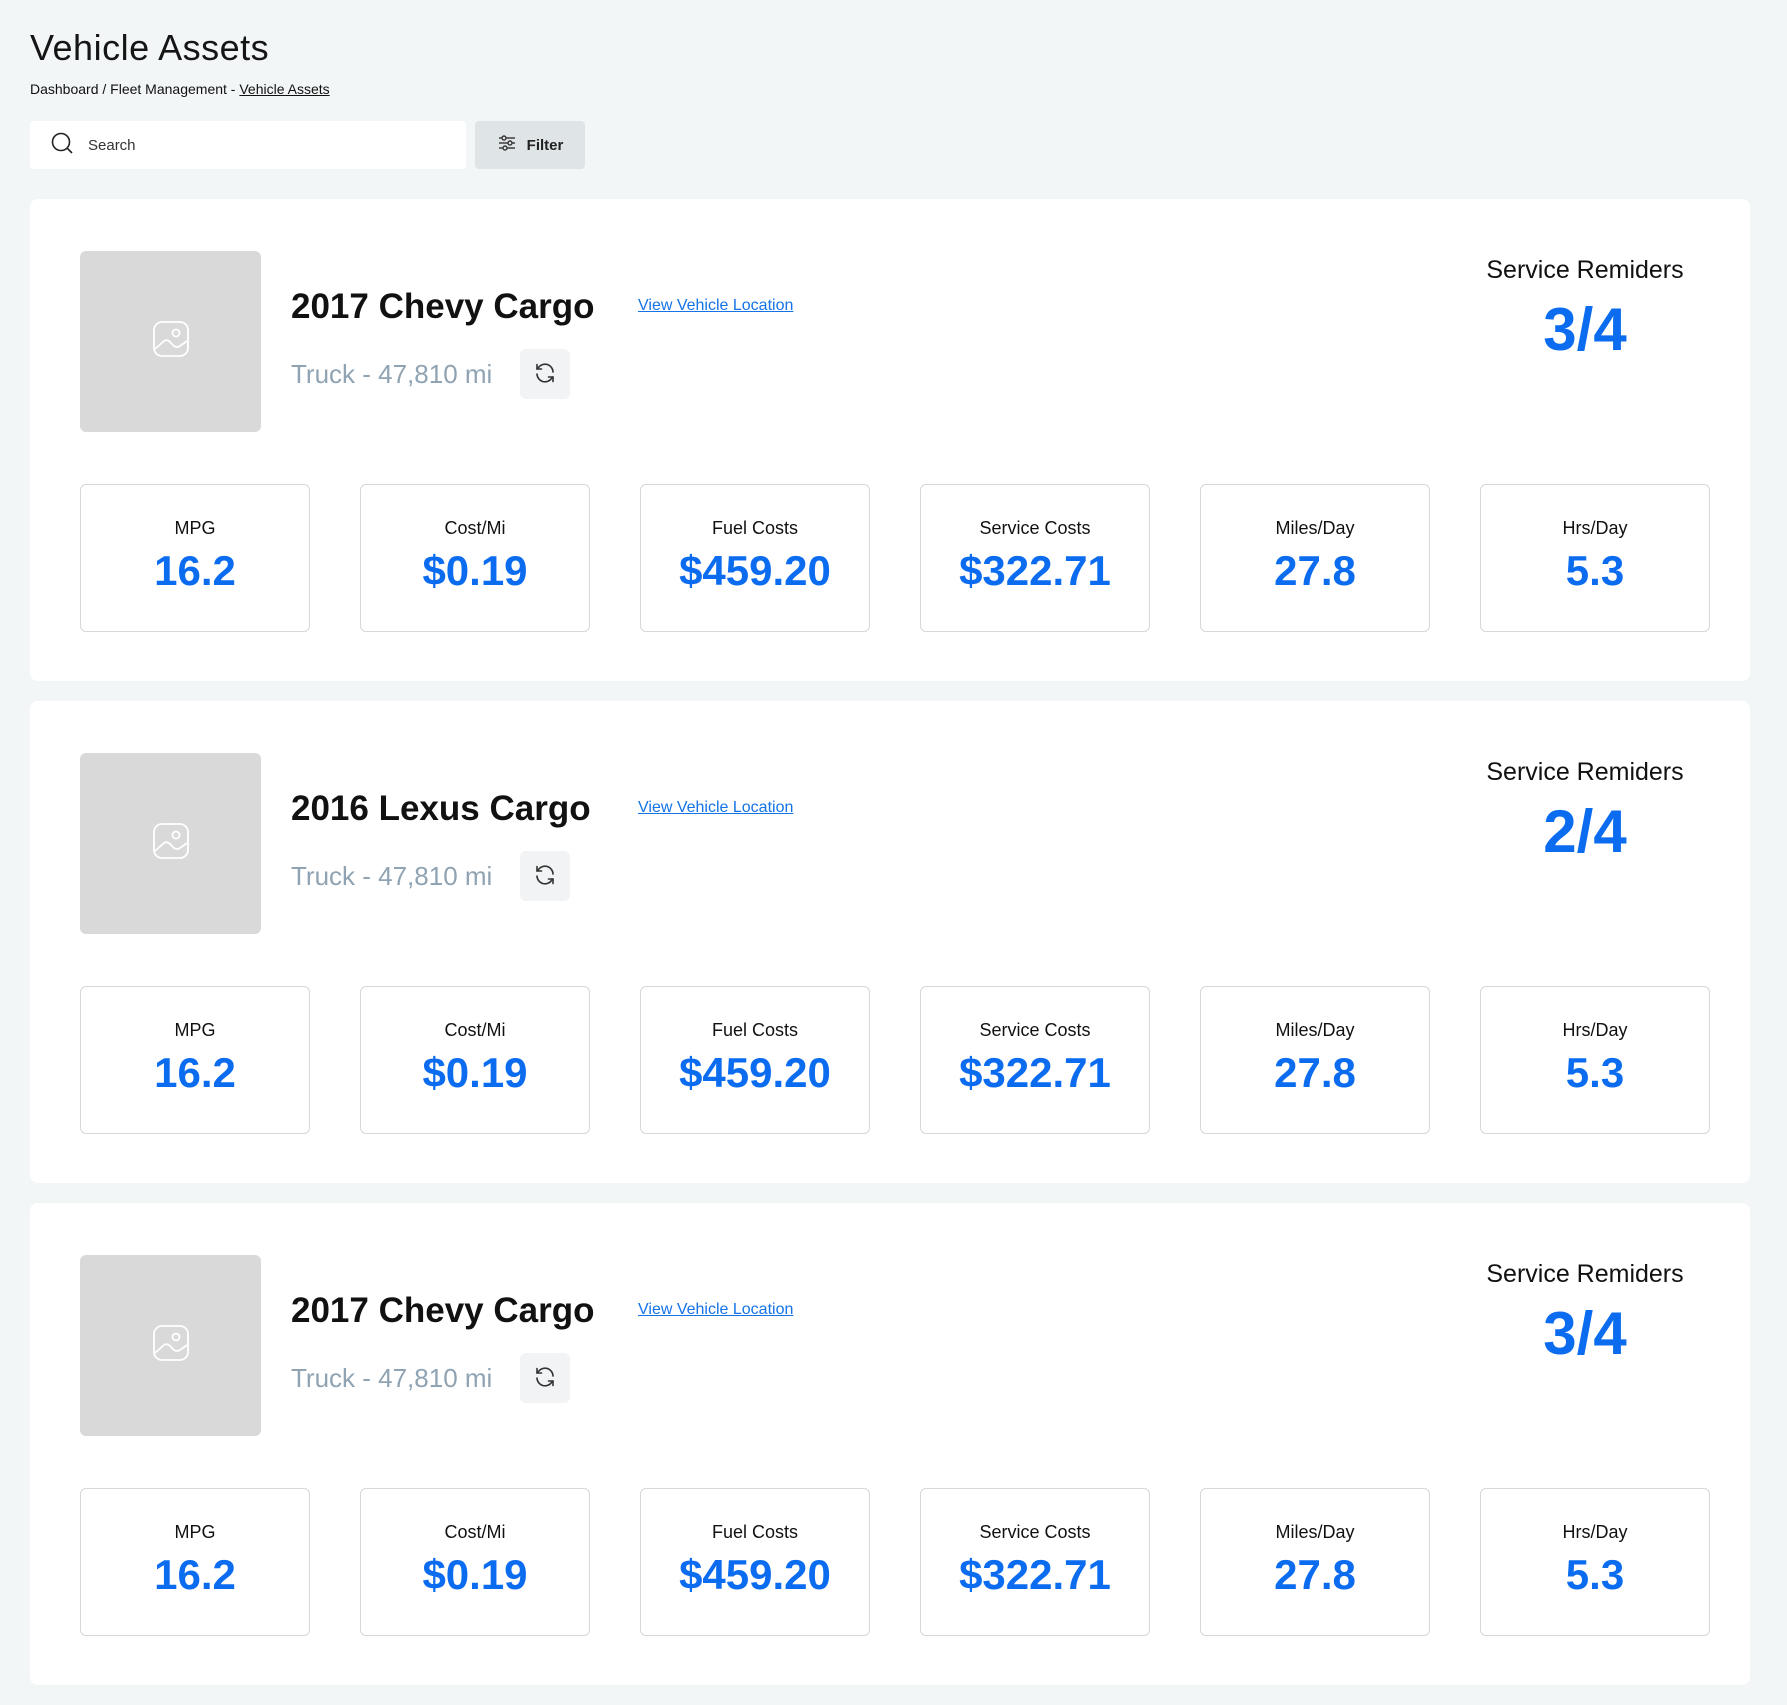  What do you see at coordinates (545, 145) in the screenshot?
I see `filter-label: Filter` at bounding box center [545, 145].